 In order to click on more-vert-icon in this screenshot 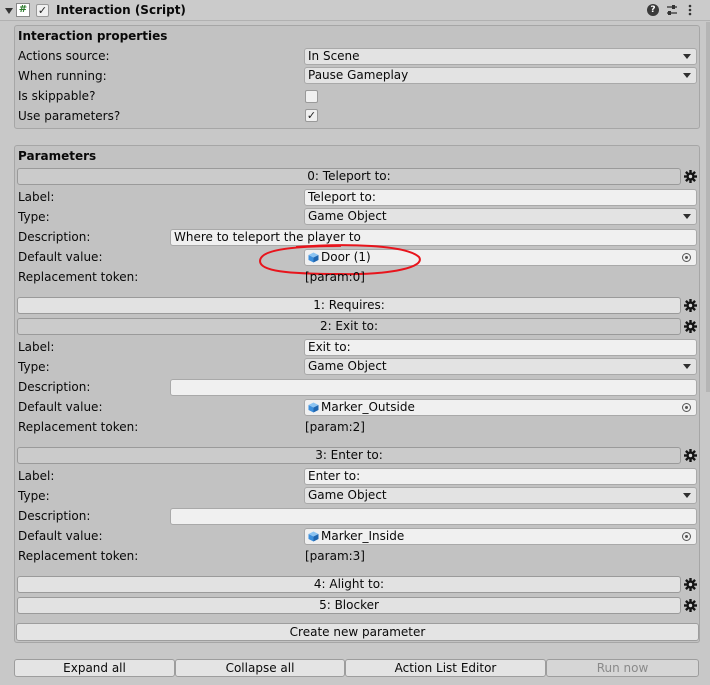, I will do `click(690, 10)`.